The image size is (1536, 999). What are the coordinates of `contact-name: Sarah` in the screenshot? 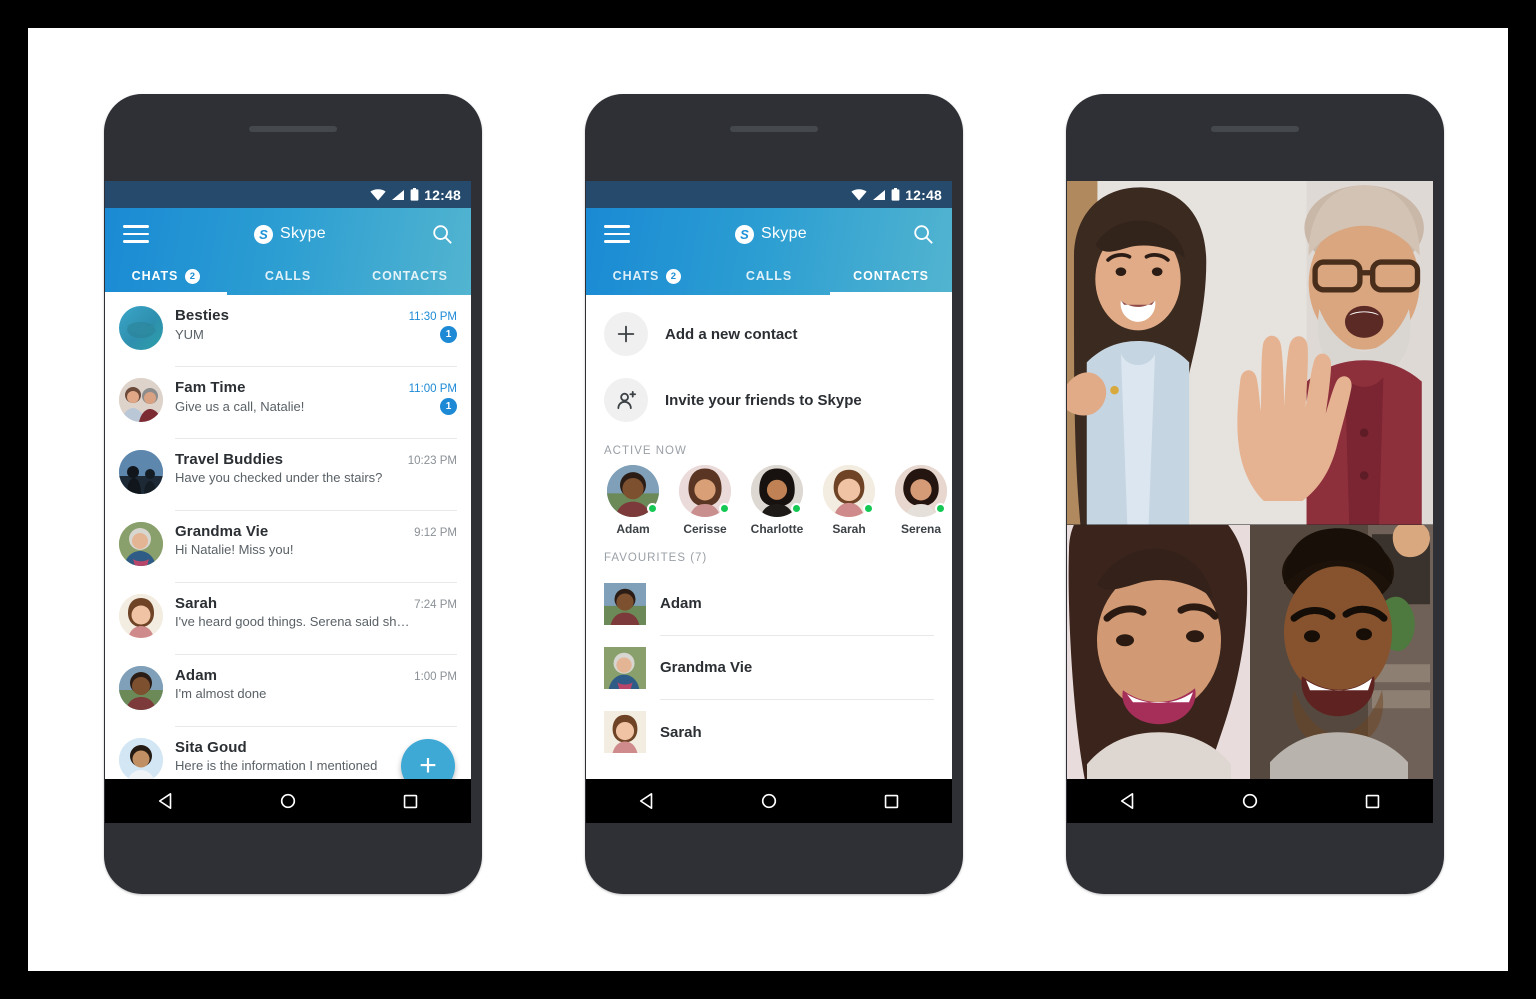 It's located at (849, 529).